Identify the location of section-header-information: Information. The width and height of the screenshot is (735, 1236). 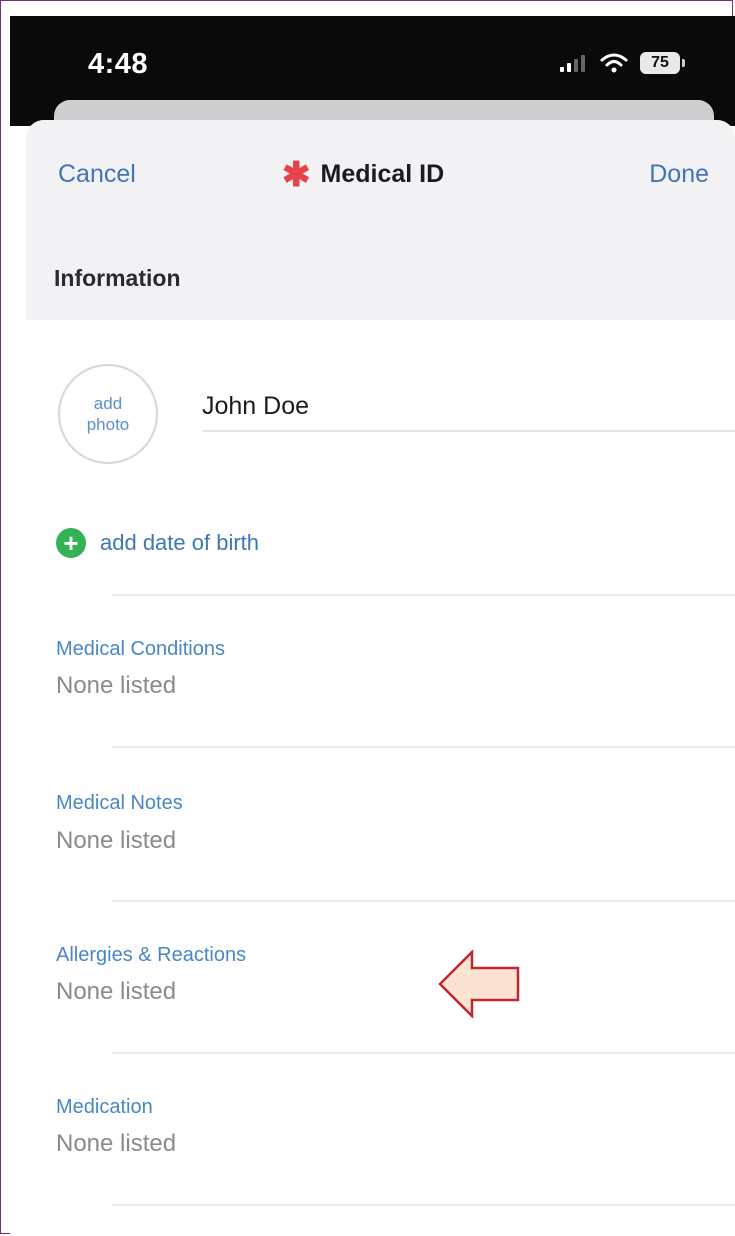
(117, 278).